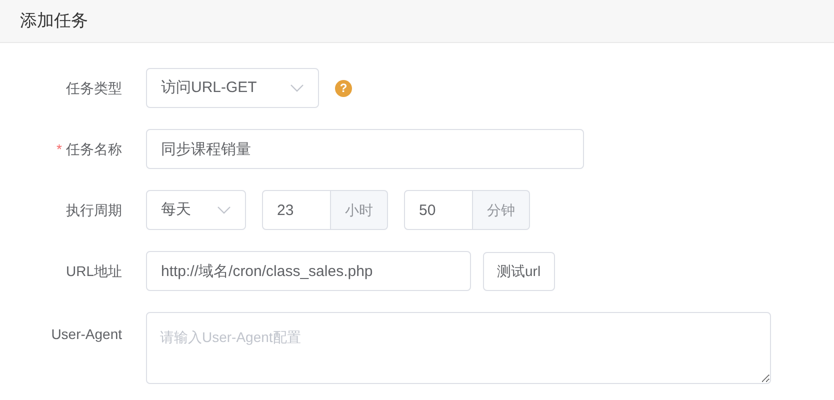 The height and width of the screenshot is (400, 834). What do you see at coordinates (296, 210) in the screenshot?
I see `hour-input: 23` at bounding box center [296, 210].